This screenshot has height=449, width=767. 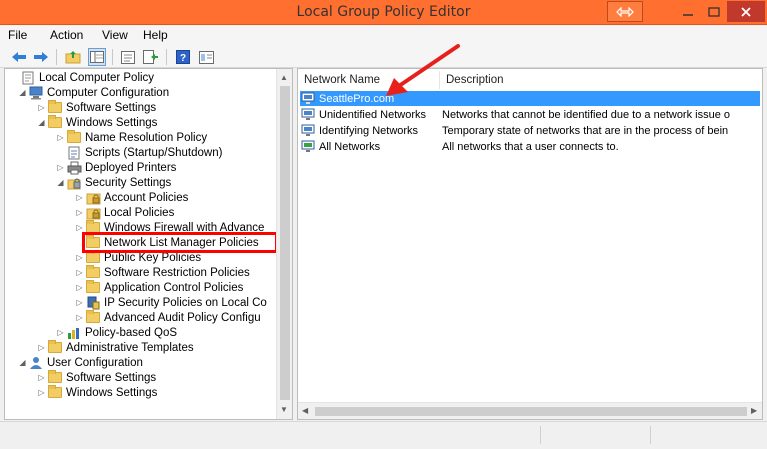 What do you see at coordinates (74, 168) in the screenshot?
I see `printer-icon` at bounding box center [74, 168].